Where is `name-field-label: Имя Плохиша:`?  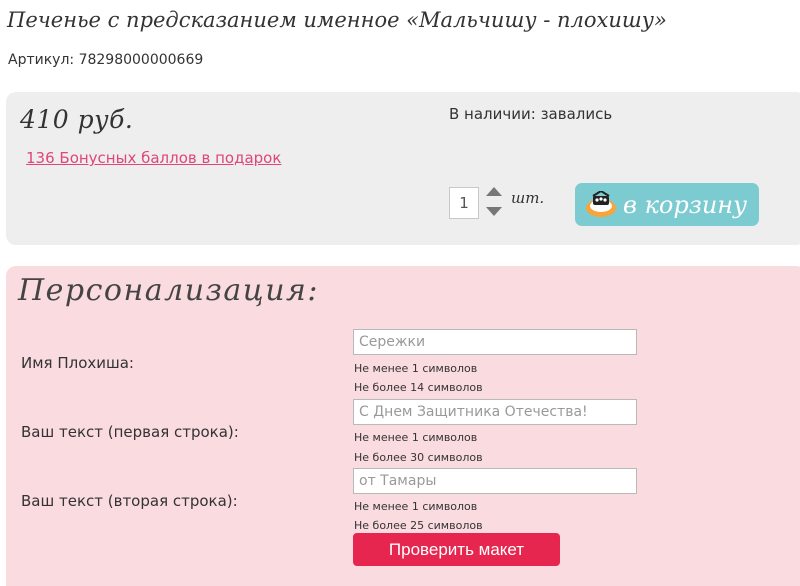 name-field-label: Имя Плохиша: is located at coordinates (77, 363).